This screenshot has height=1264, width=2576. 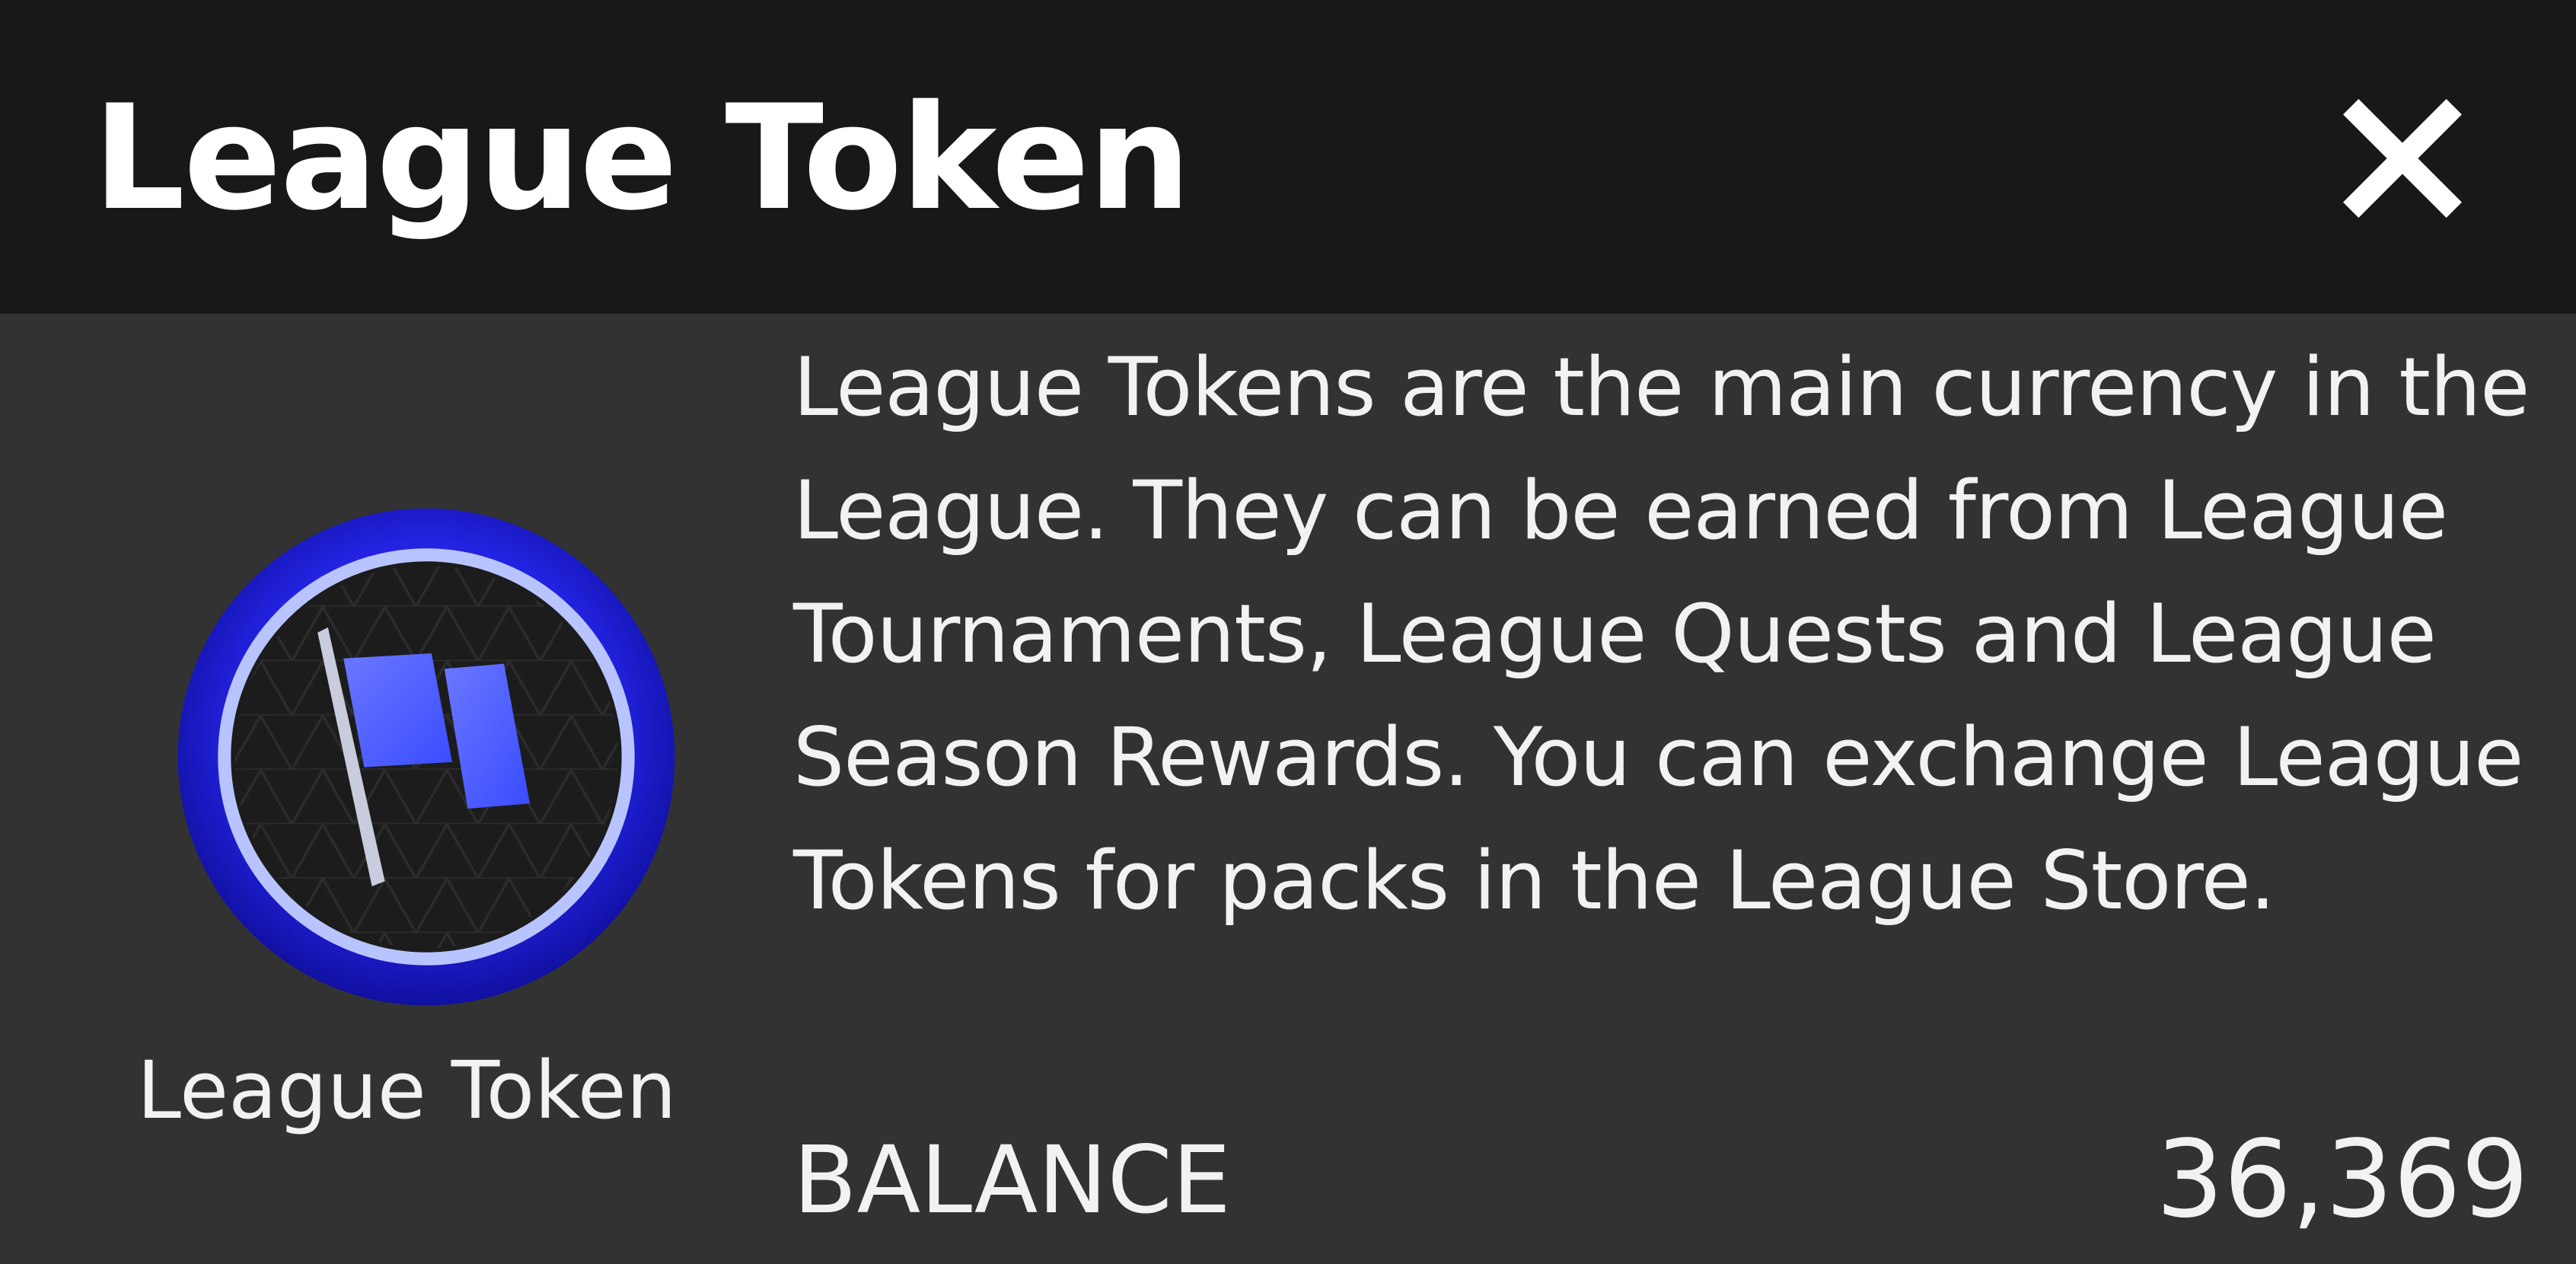 I want to click on close-icon, so click(x=2402, y=158).